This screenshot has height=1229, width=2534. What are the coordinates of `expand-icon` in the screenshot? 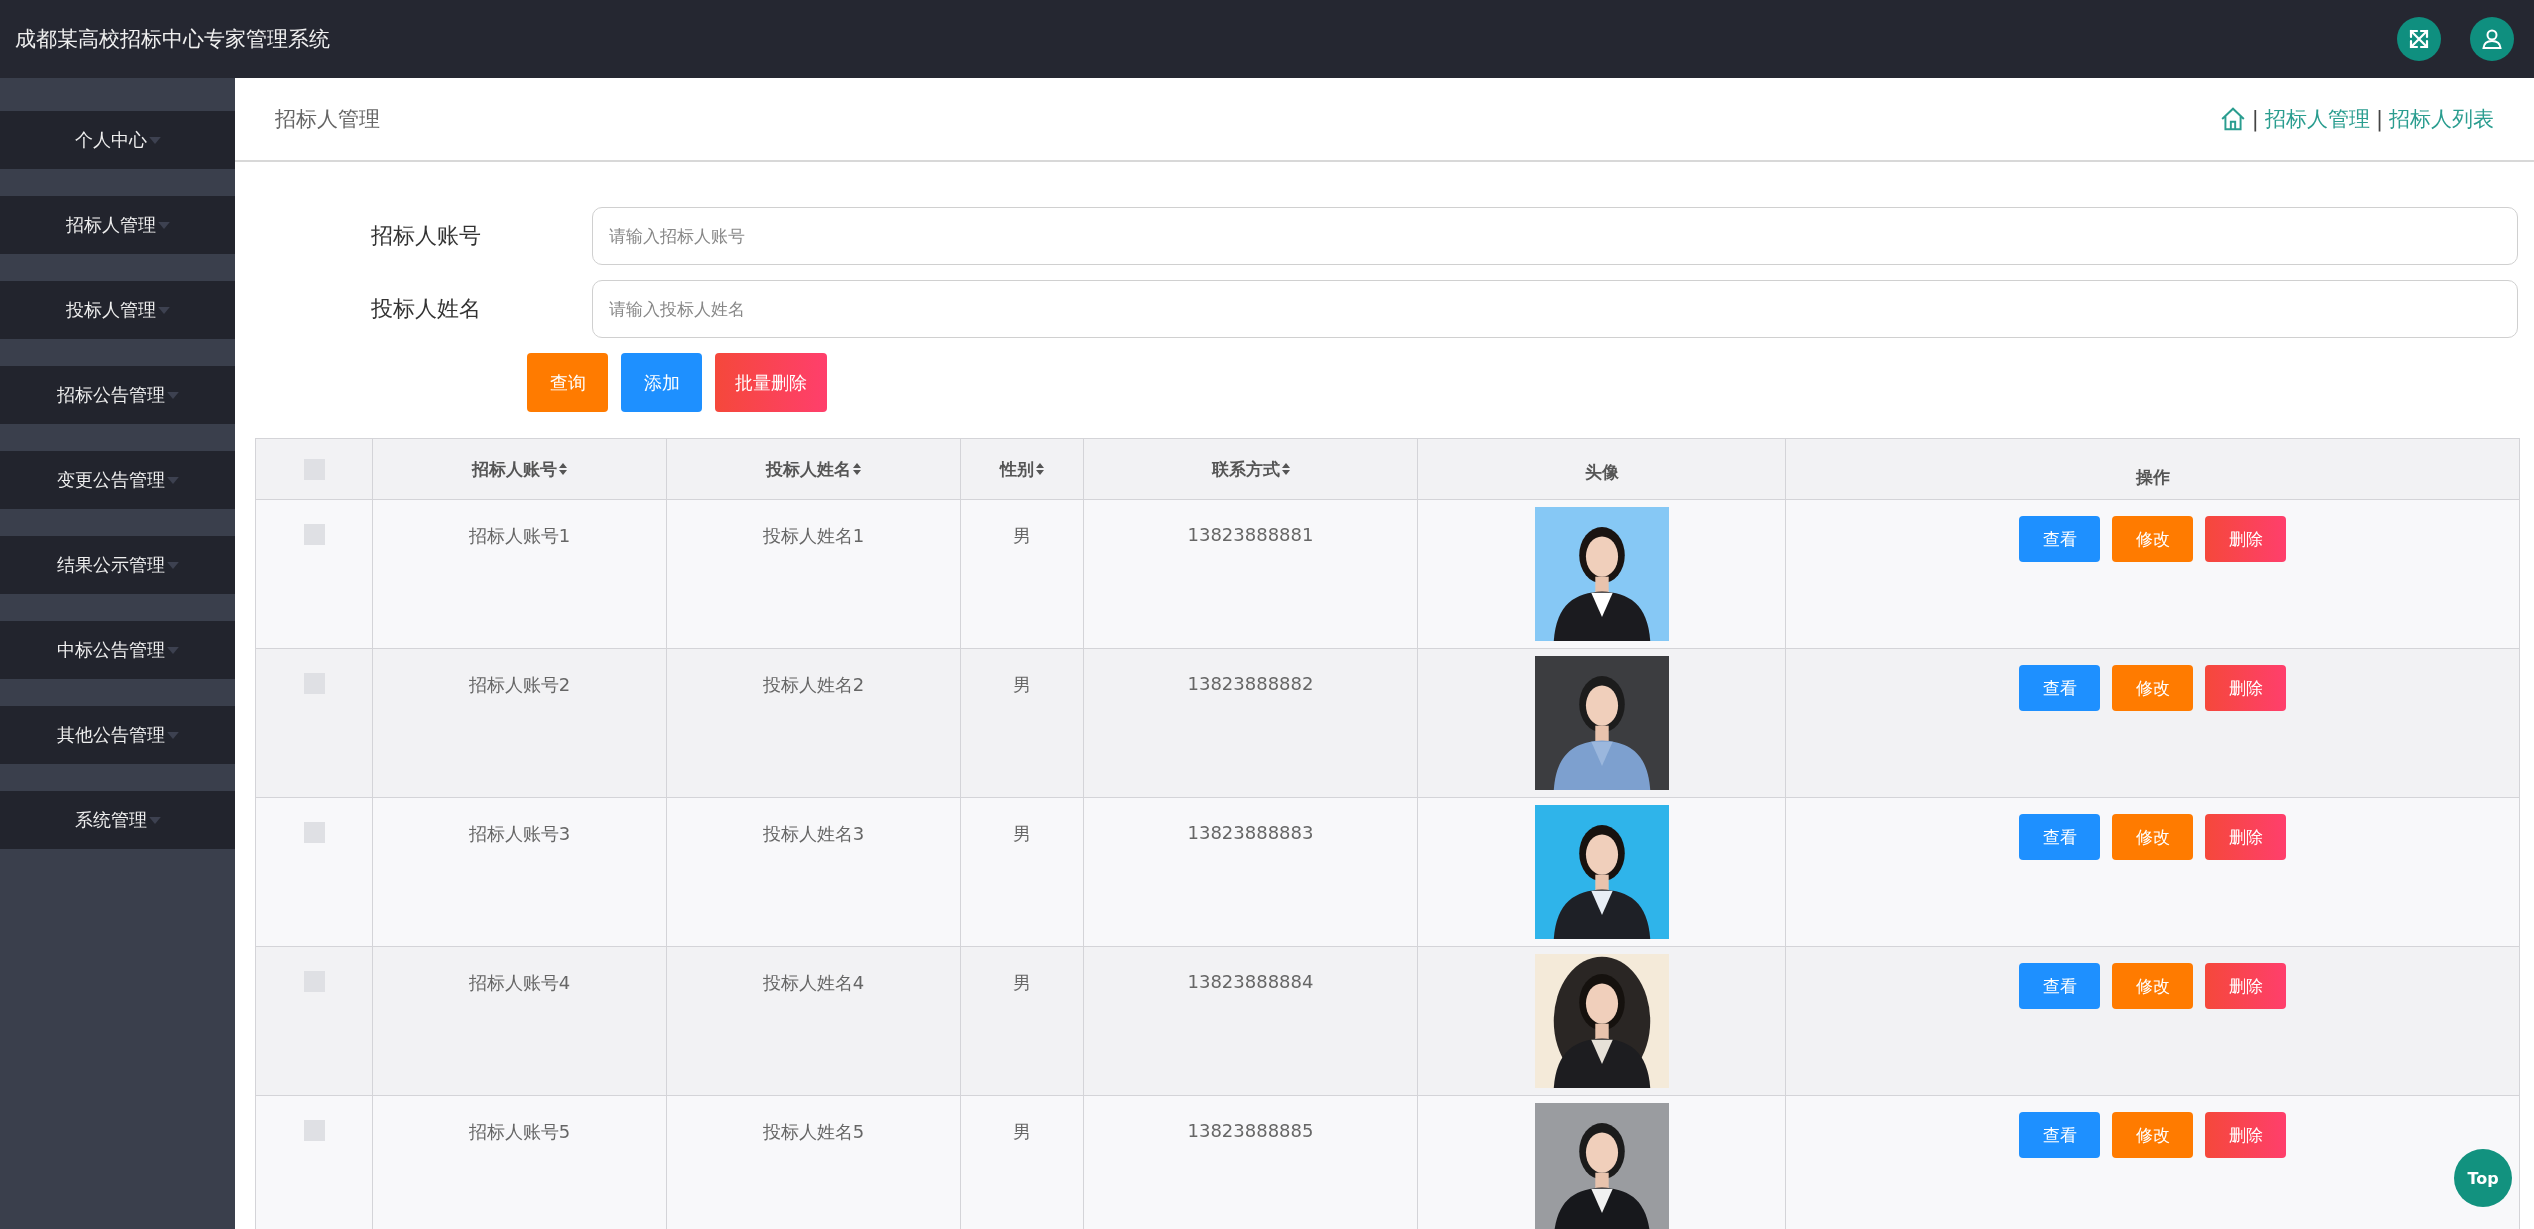 It's located at (2419, 39).